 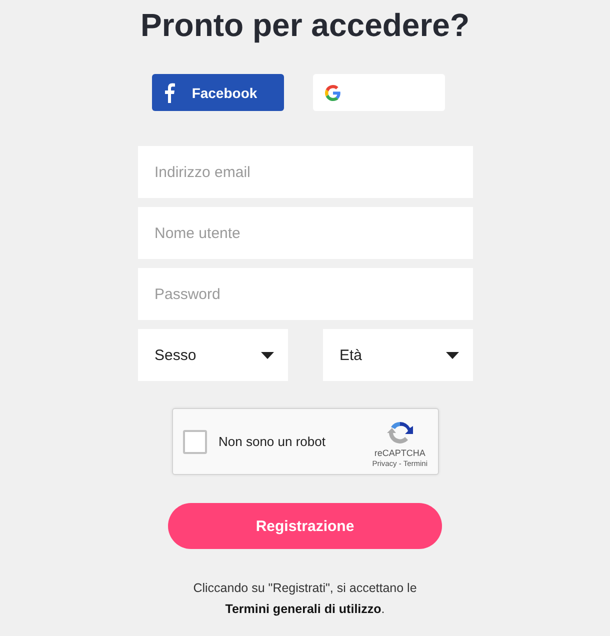 What do you see at coordinates (218, 92) in the screenshot?
I see `facebook-button: Facebook` at bounding box center [218, 92].